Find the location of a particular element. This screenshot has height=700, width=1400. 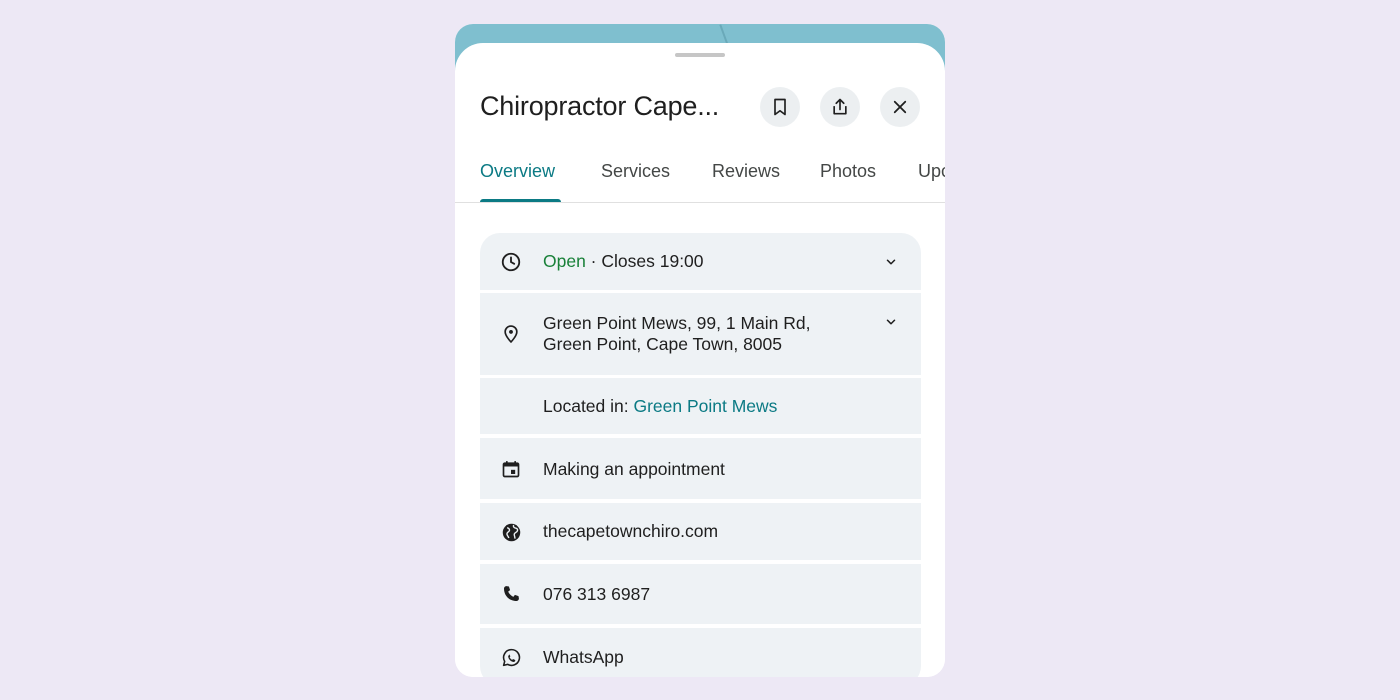

website-row: thecapetownchiro.com is located at coordinates (700, 531).